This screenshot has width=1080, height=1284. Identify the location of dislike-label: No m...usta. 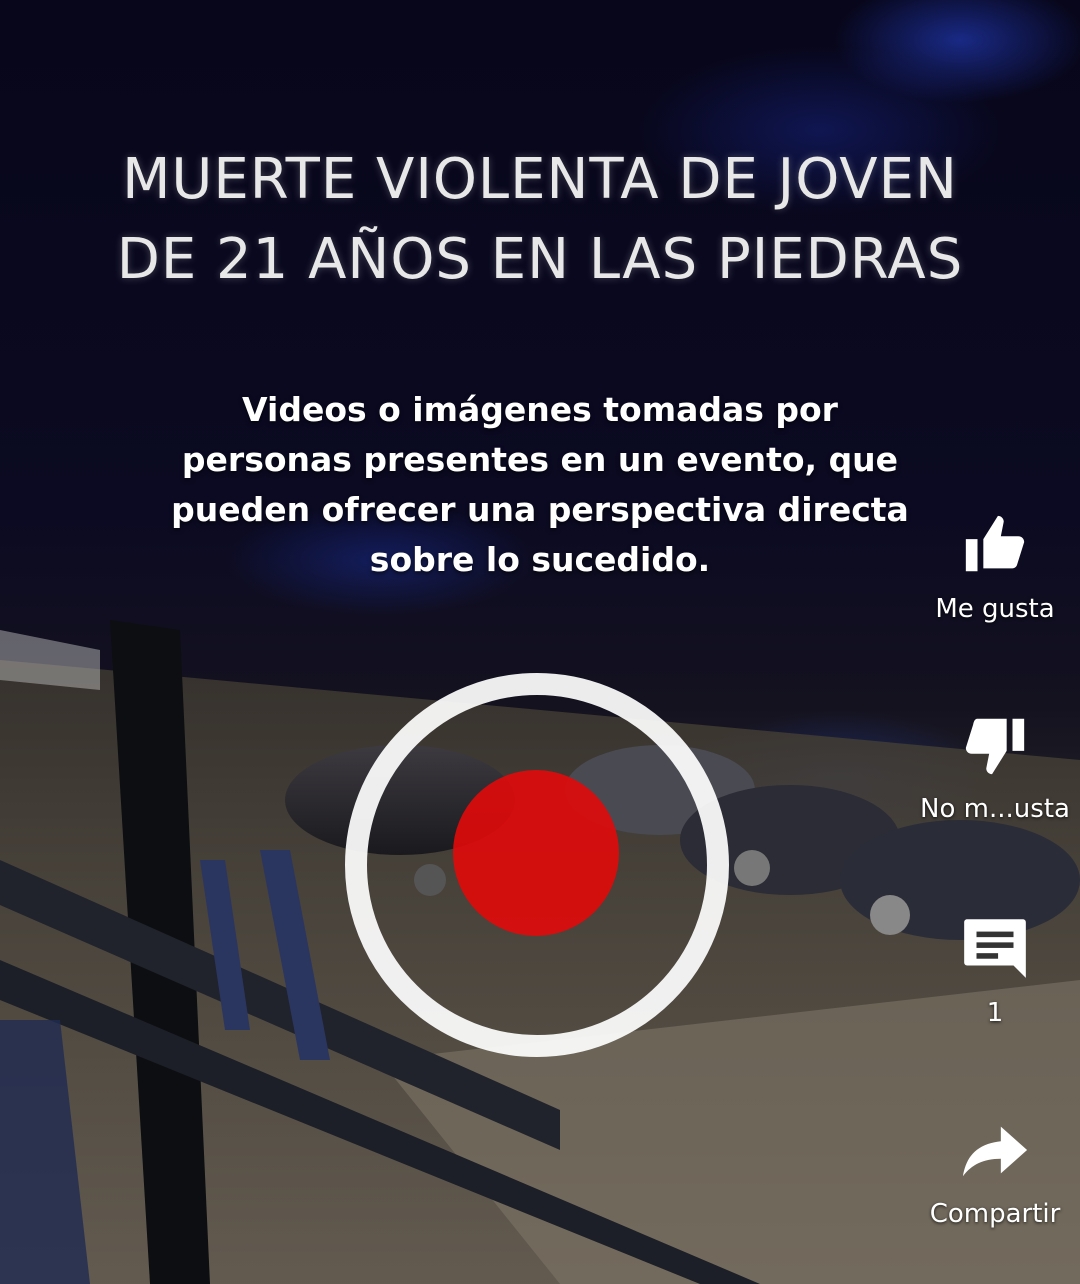
(995, 809).